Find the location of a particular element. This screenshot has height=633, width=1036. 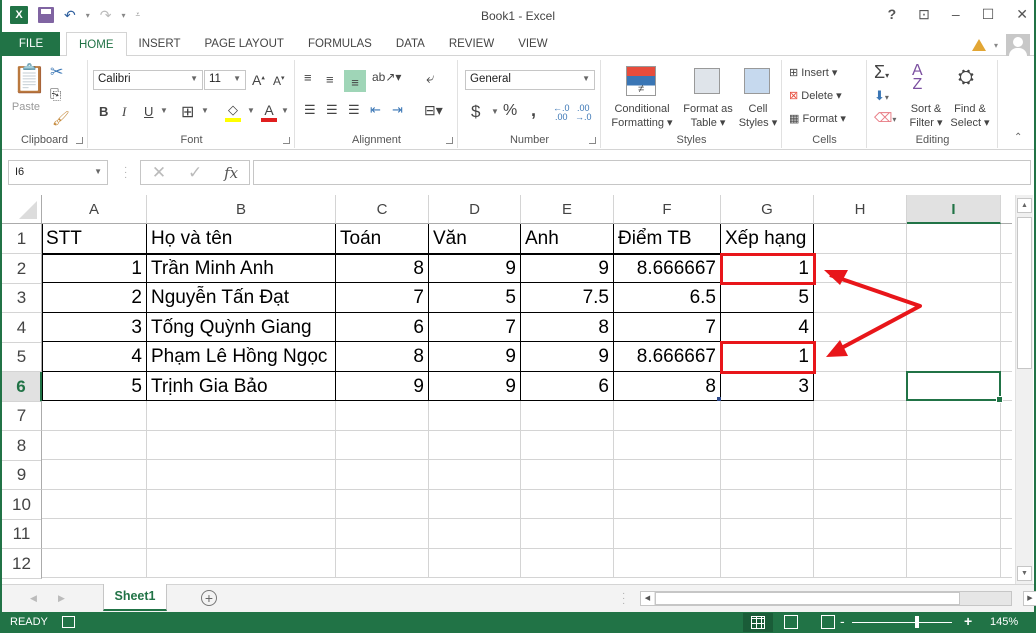

cell-i1 is located at coordinates (954, 239).